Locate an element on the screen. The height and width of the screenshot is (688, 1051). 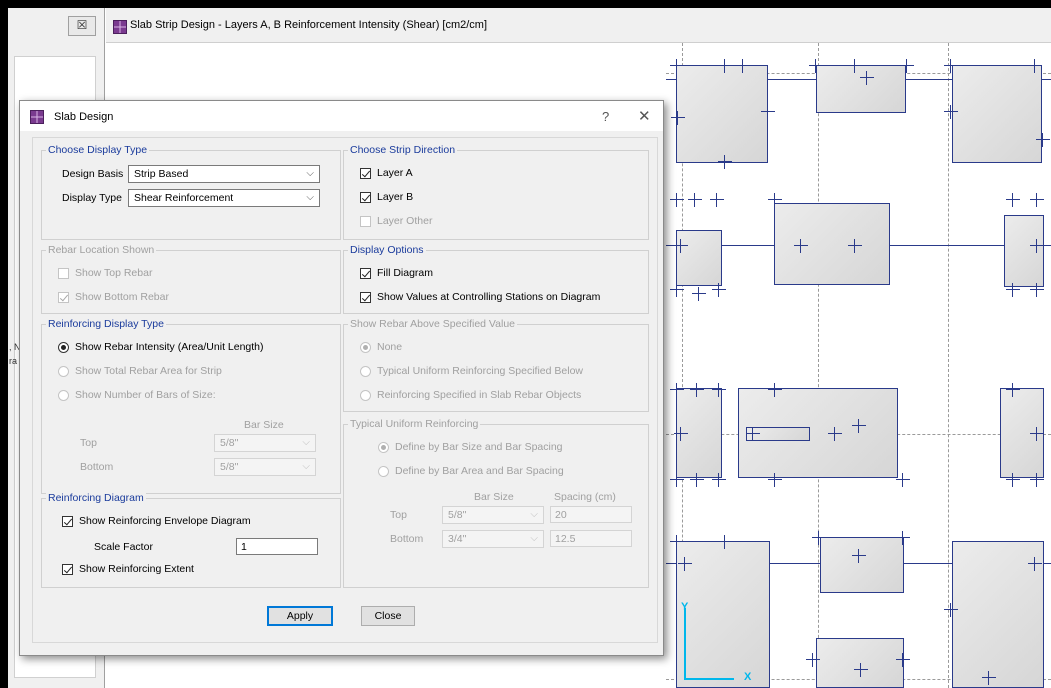
bottom-bar-size-value: 5/8" is located at coordinates (229, 467).